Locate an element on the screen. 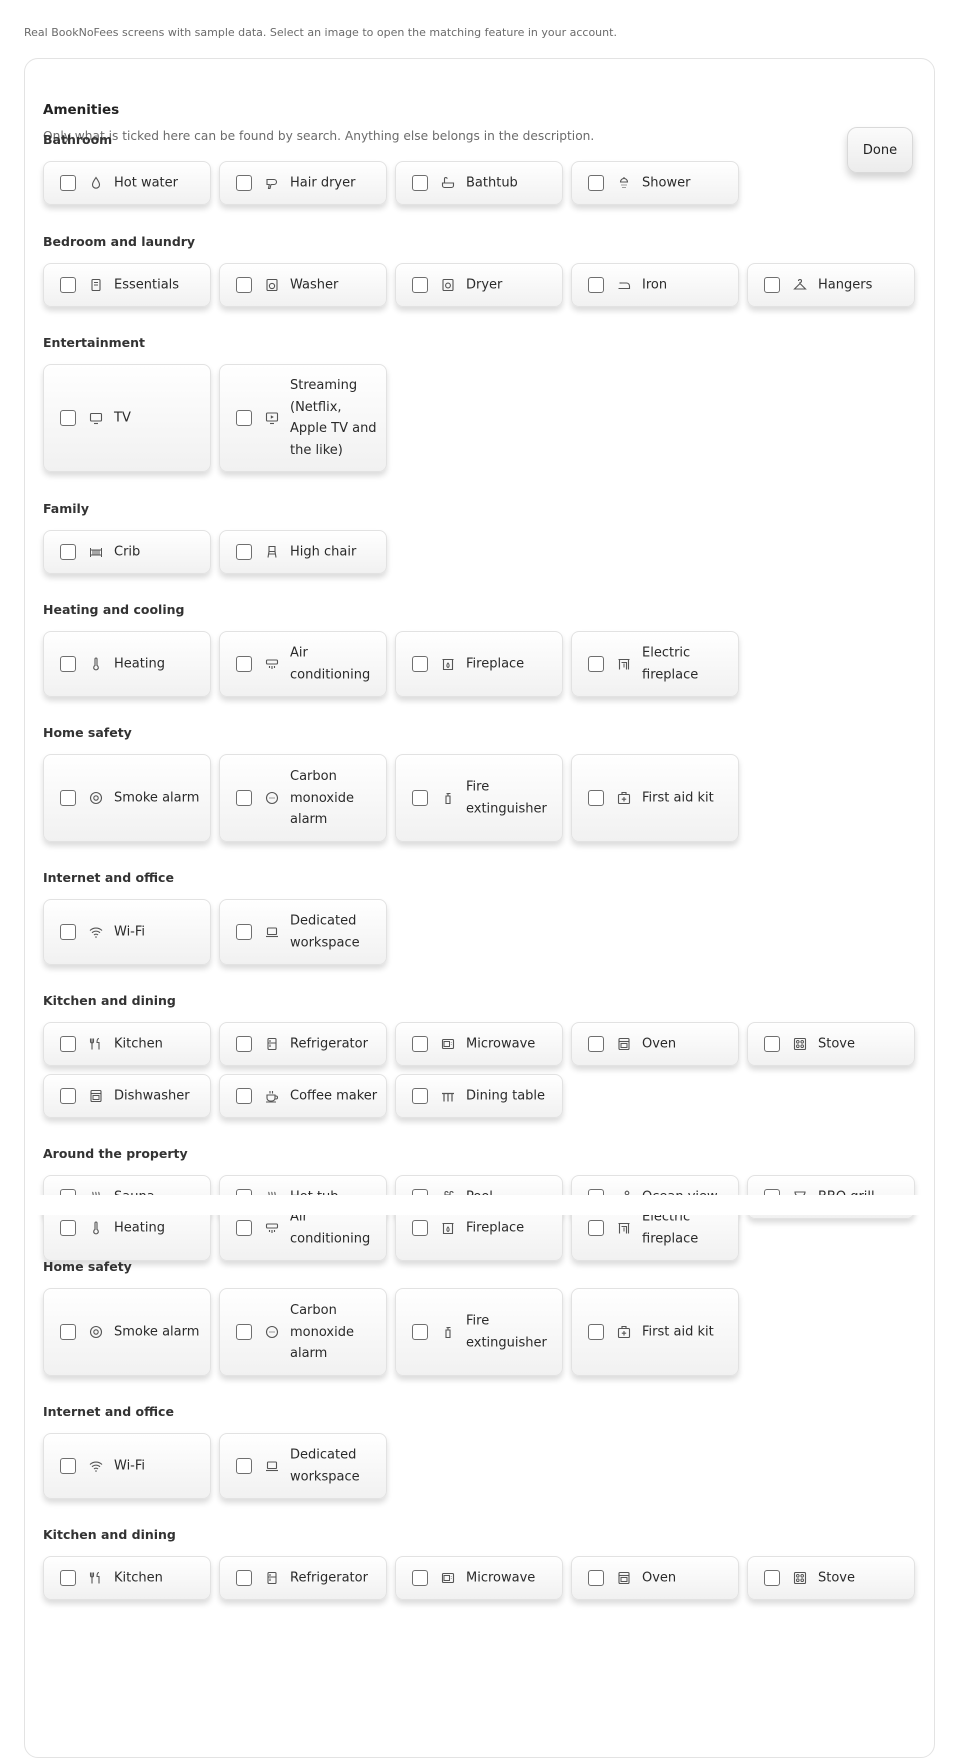 The height and width of the screenshot is (1758, 960). amenity-option-dishwasher: Dishwasher is located at coordinates (127, 1096).